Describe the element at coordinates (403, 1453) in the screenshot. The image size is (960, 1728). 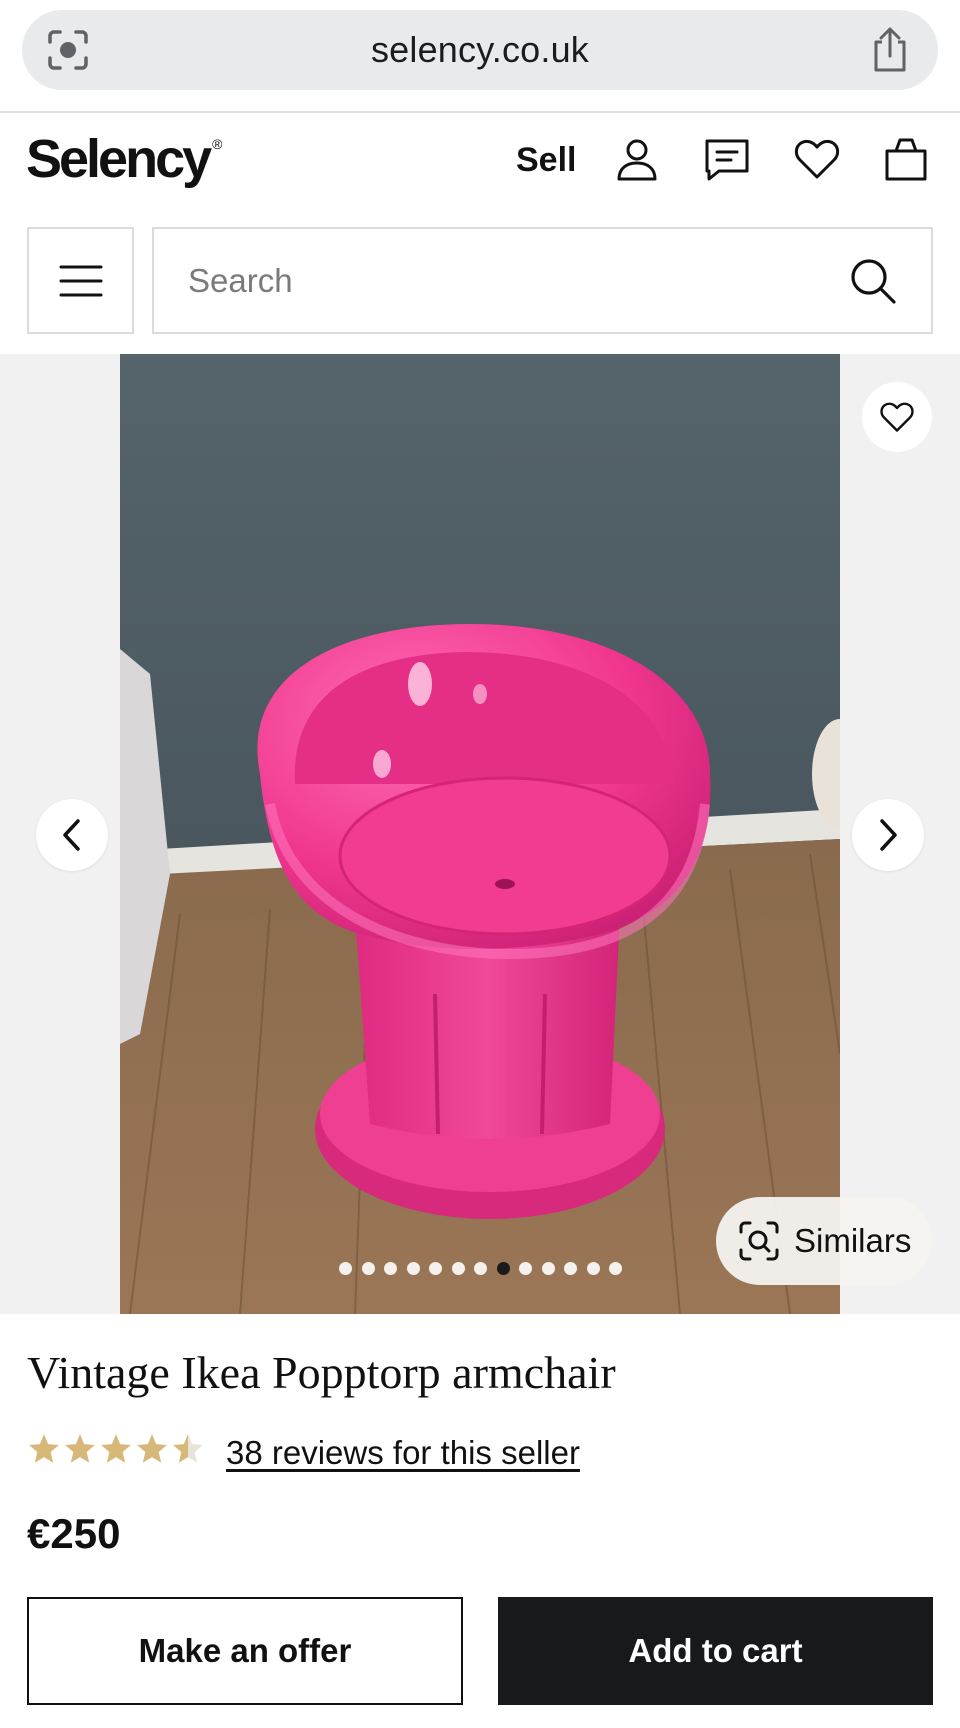
I see `seller-reviews-link: 38 reviews for this seller` at that location.